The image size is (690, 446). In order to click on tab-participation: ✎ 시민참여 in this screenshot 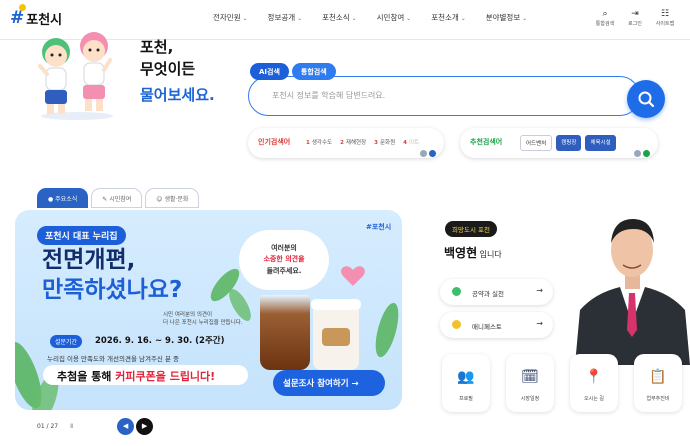, I will do `click(117, 198)`.